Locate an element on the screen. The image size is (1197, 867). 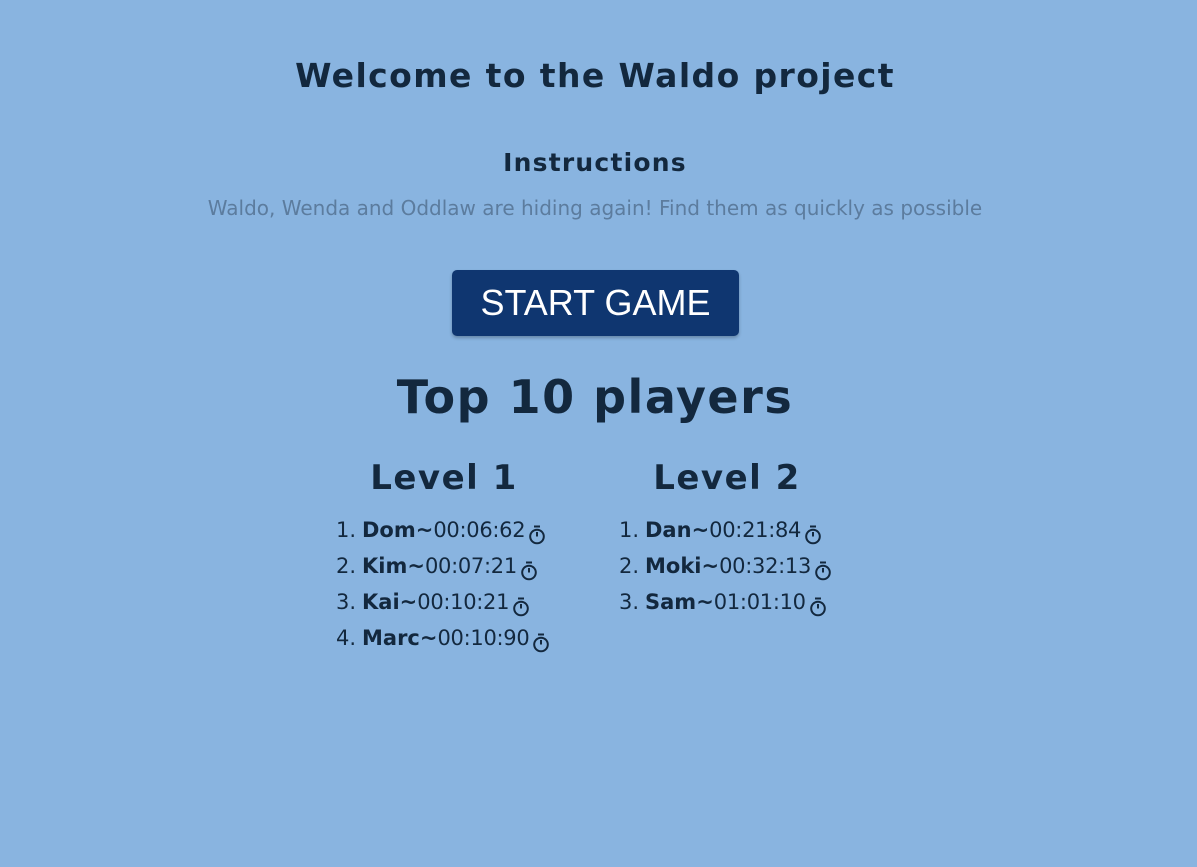
completion-time: 00:06:62 is located at coordinates (479, 530).